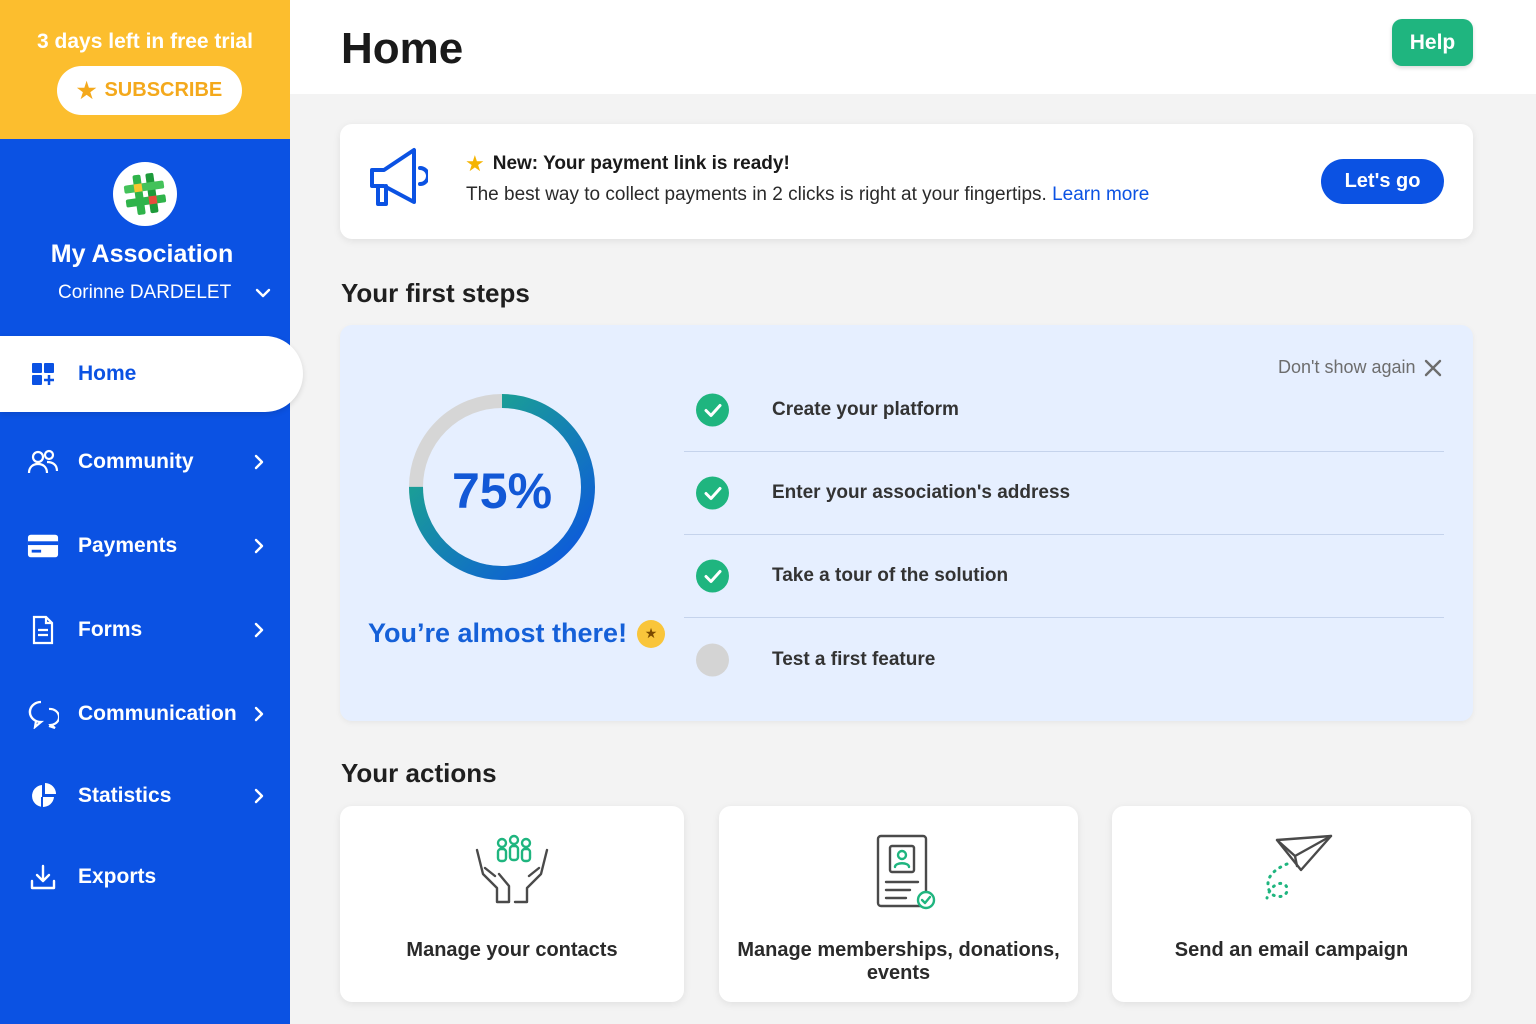 This screenshot has width=1536, height=1024. I want to click on sidebar-item-label: Community, so click(136, 461).